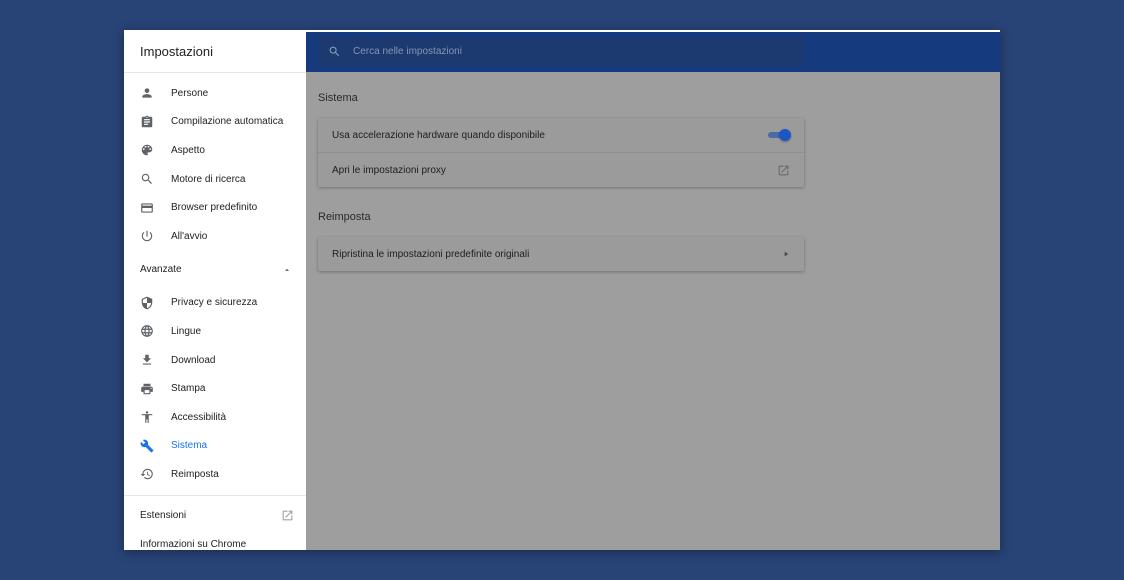  I want to click on sidebar-item-stampa: Stampa, so click(215, 388).